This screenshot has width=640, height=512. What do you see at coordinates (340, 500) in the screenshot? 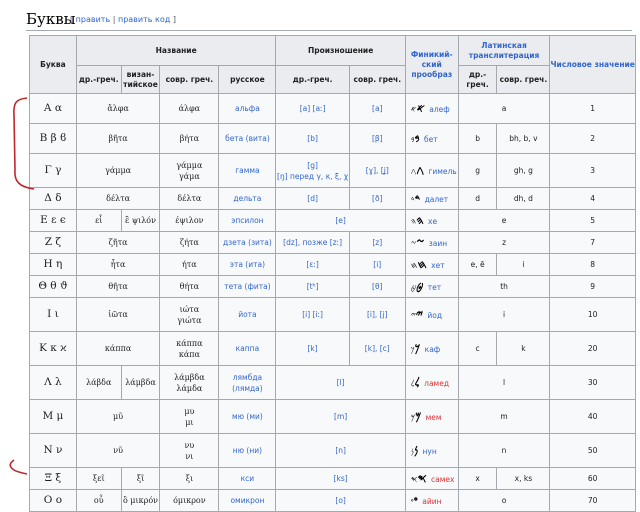
I see `pronunciation-cell: [o]` at bounding box center [340, 500].